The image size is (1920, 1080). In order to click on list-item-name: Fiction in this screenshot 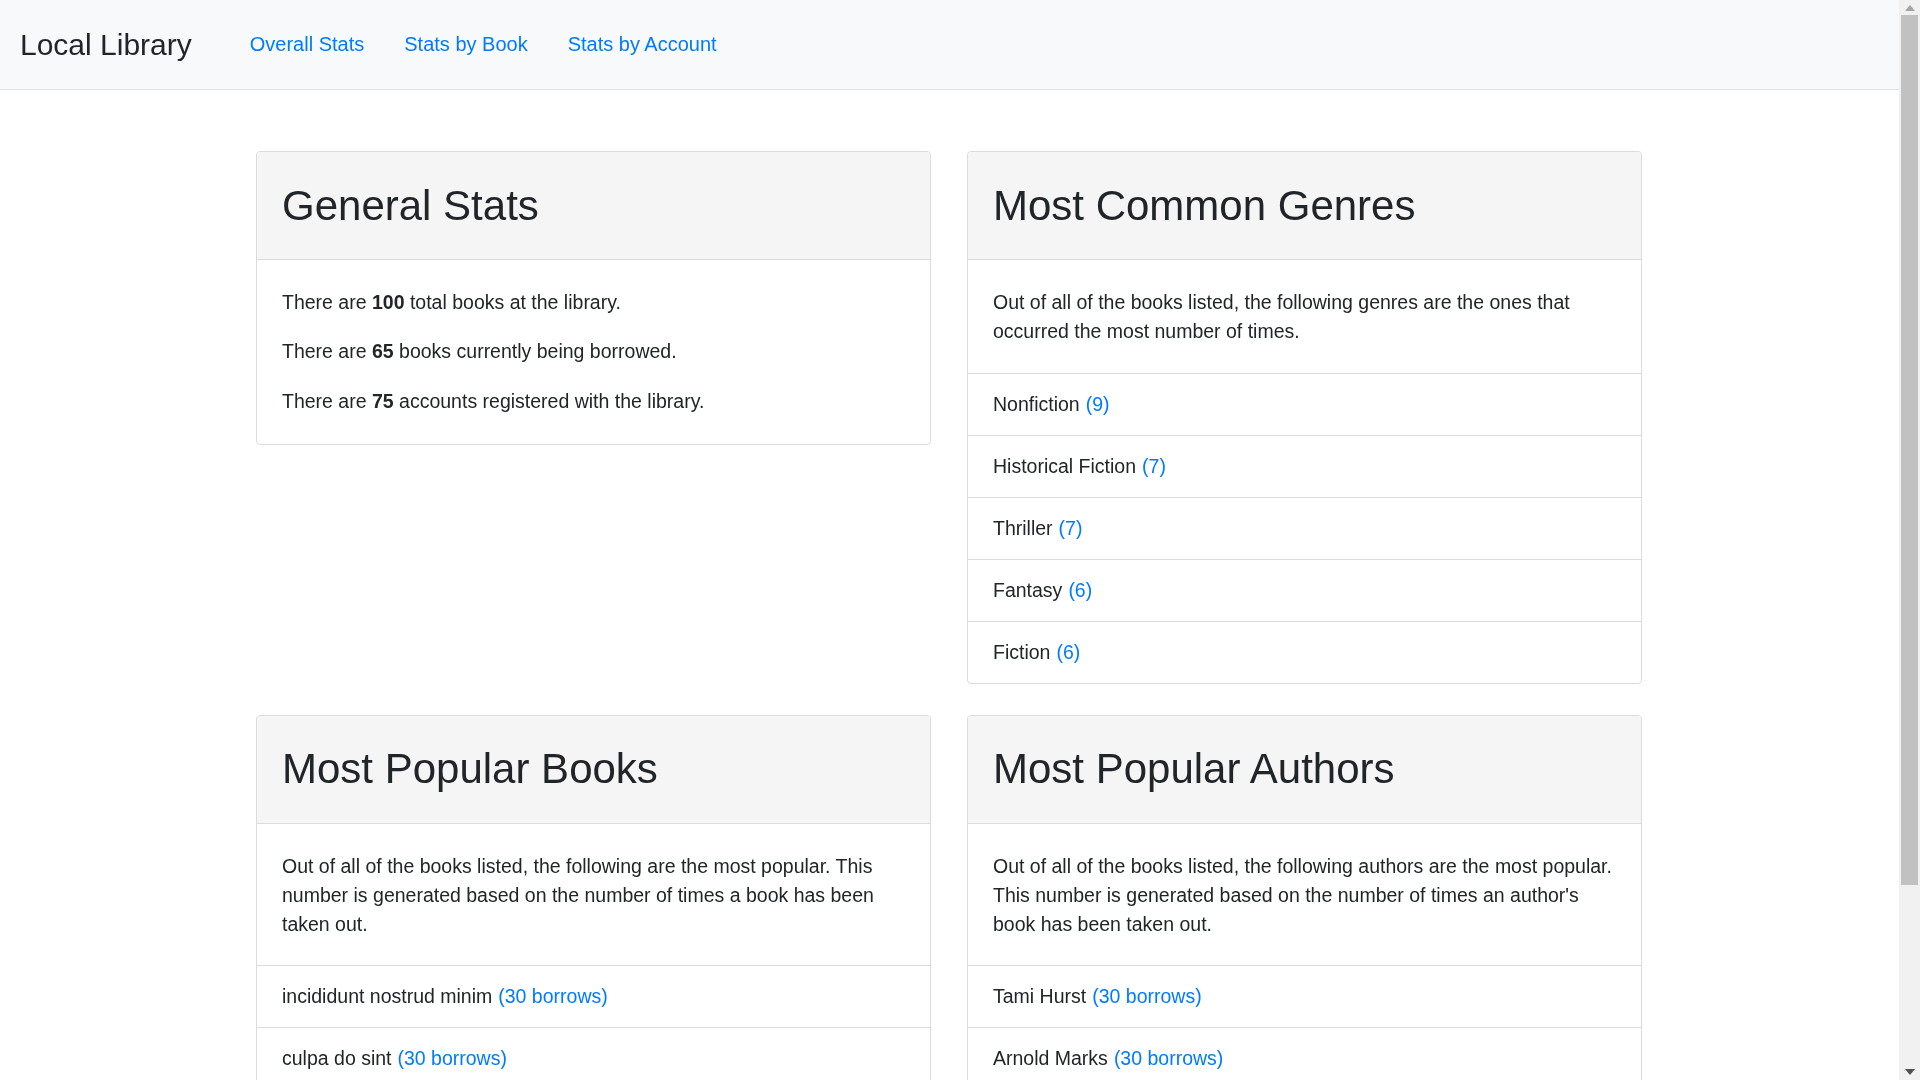, I will do `click(1022, 652)`.